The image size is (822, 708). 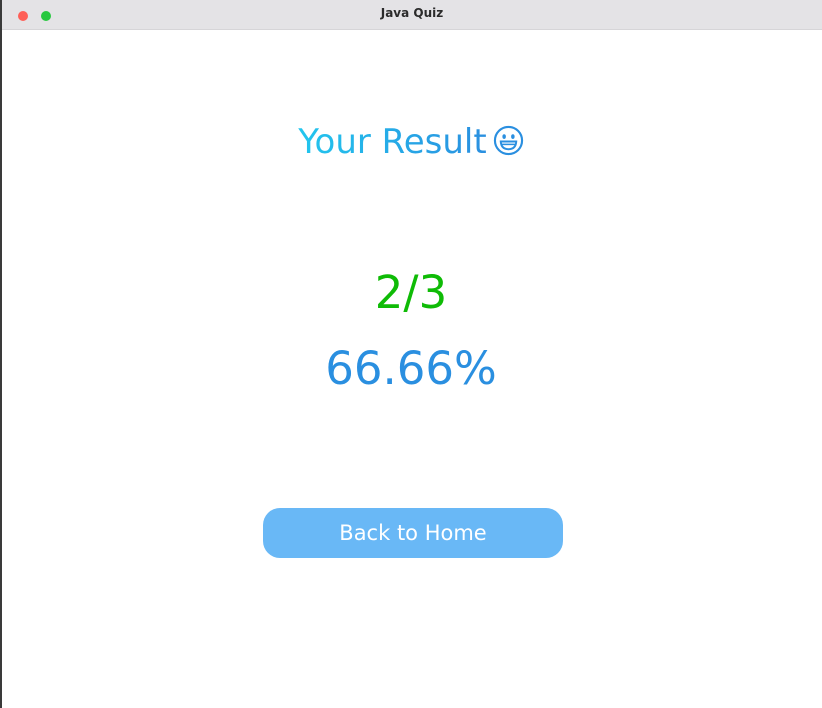 I want to click on window-title: Java Quiz, so click(x=412, y=13).